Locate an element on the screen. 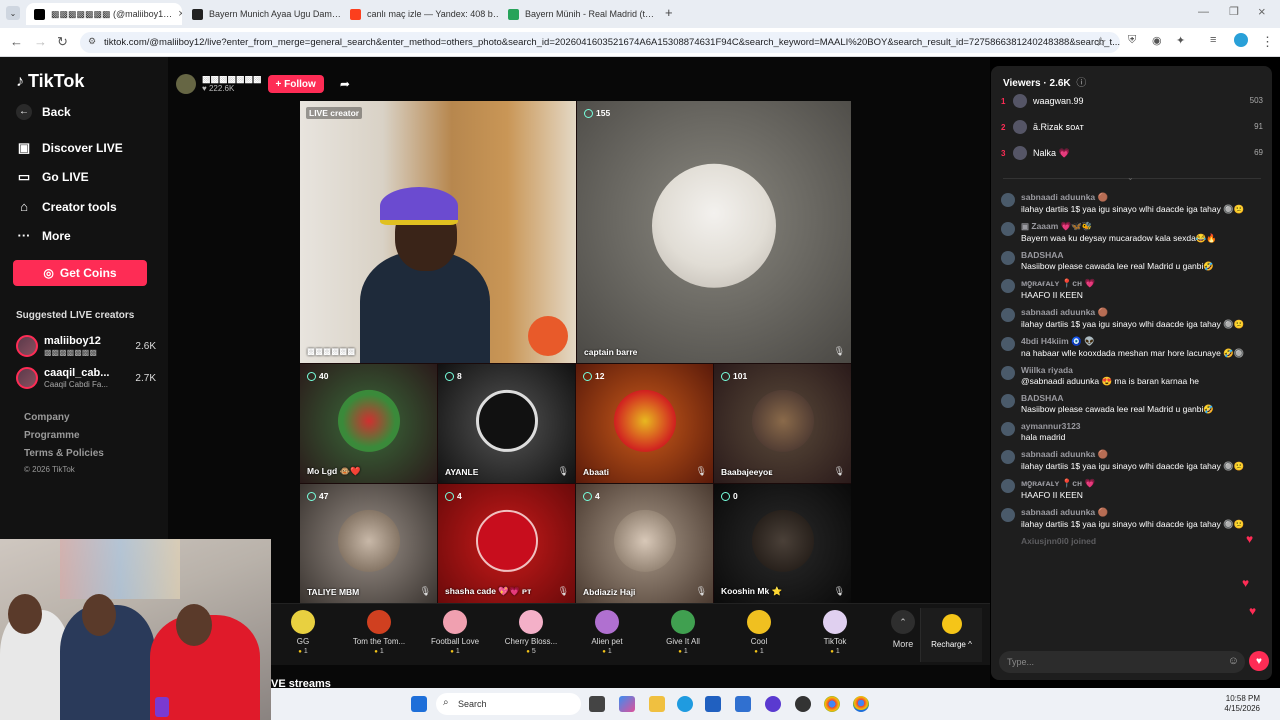 The width and height of the screenshot is (1280, 720). emoji-icon: ☺ is located at coordinates (1233, 661).